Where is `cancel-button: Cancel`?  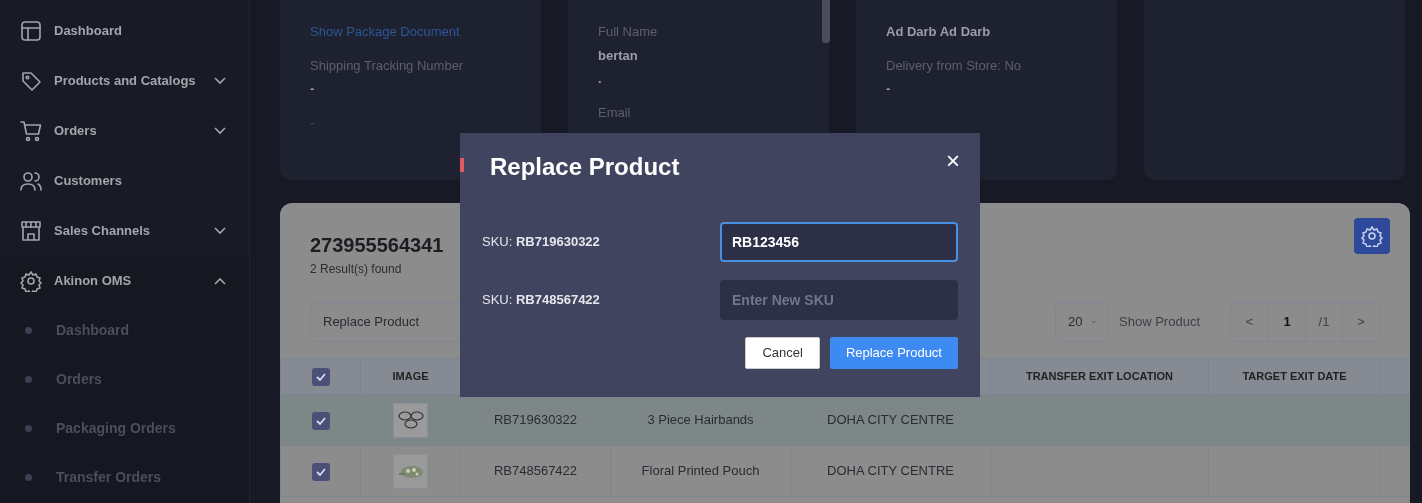 cancel-button: Cancel is located at coordinates (782, 353).